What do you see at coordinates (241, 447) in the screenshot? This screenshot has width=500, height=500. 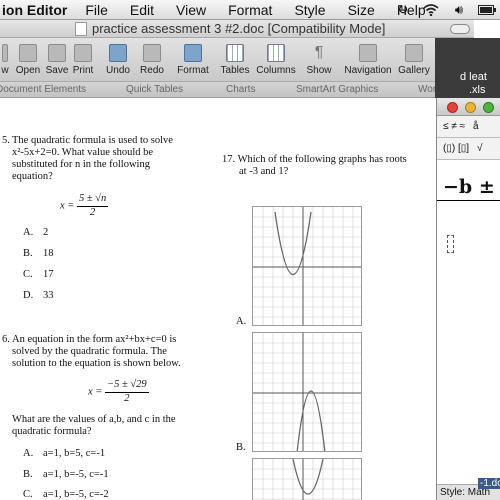 I see `graph-b-label: B.` at bounding box center [241, 447].